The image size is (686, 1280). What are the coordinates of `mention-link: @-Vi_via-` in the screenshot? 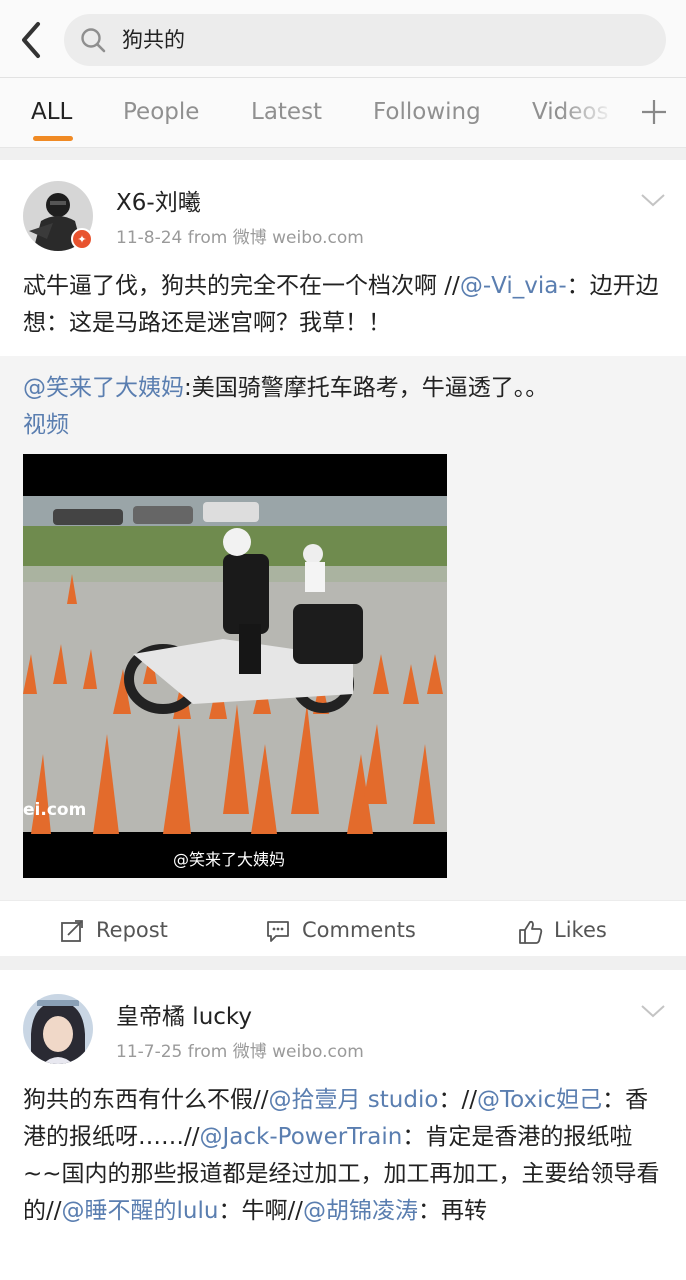 It's located at (513, 286).